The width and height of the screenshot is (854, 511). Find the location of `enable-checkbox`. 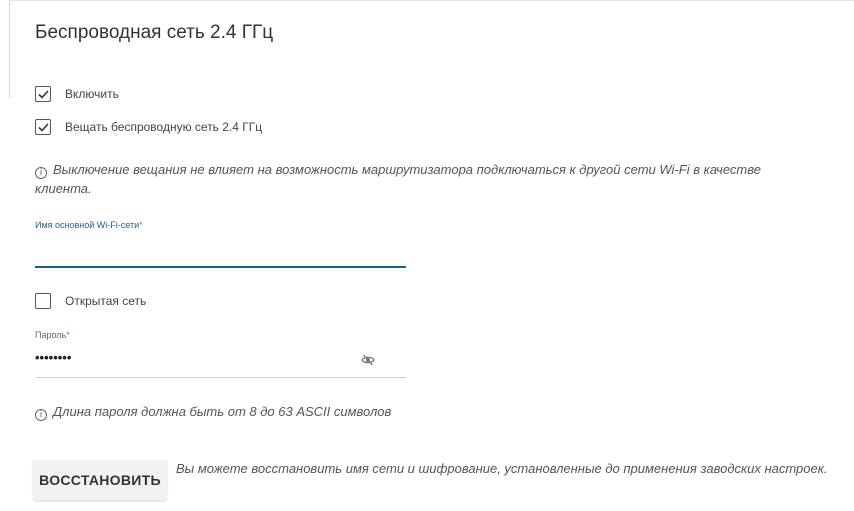

enable-checkbox is located at coordinates (43, 94).